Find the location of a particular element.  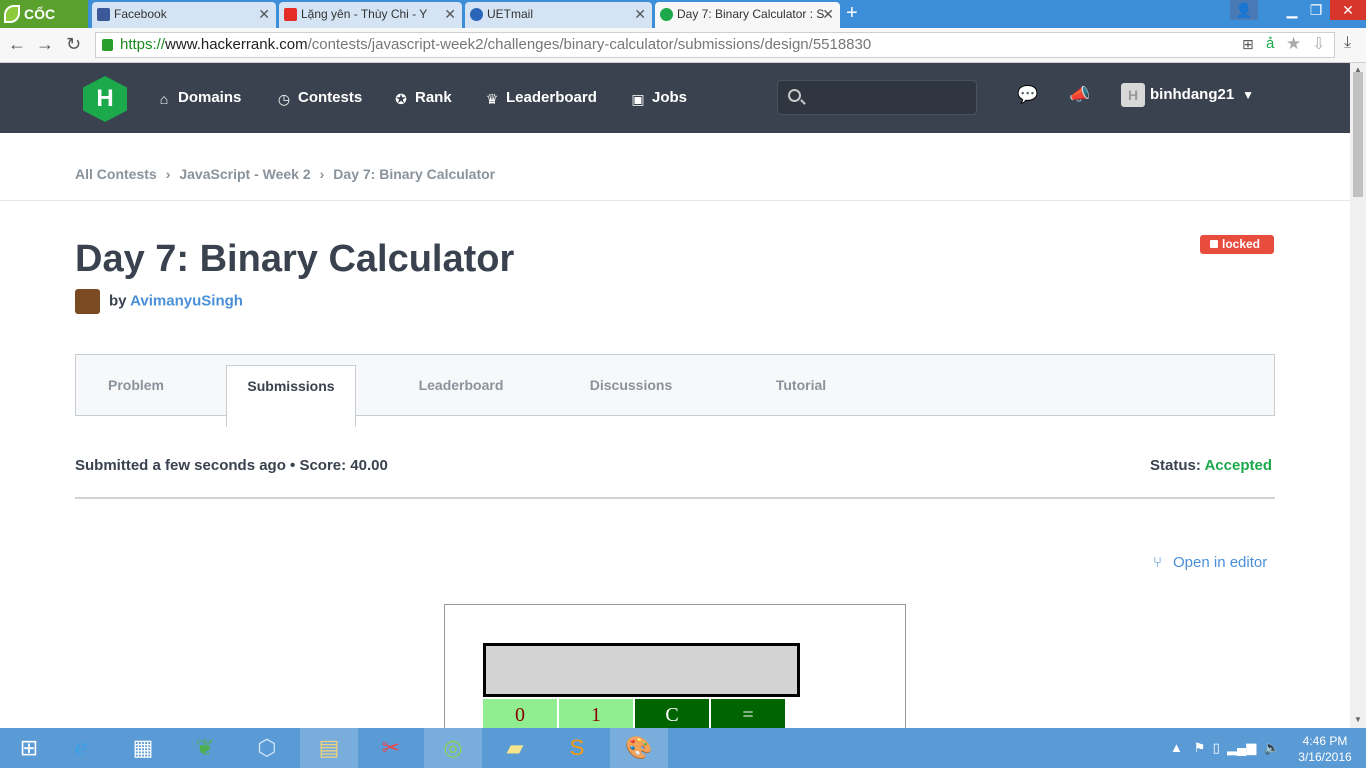

nav-jobs: ▣ Jobs is located at coordinates (658, 98).